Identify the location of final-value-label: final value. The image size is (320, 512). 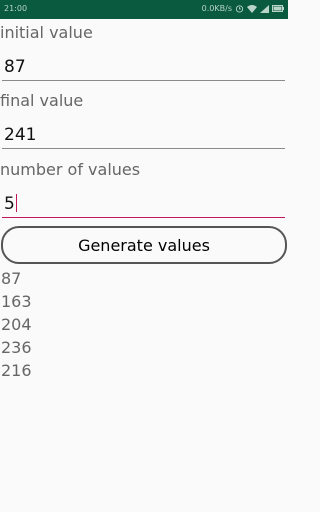
(42, 100).